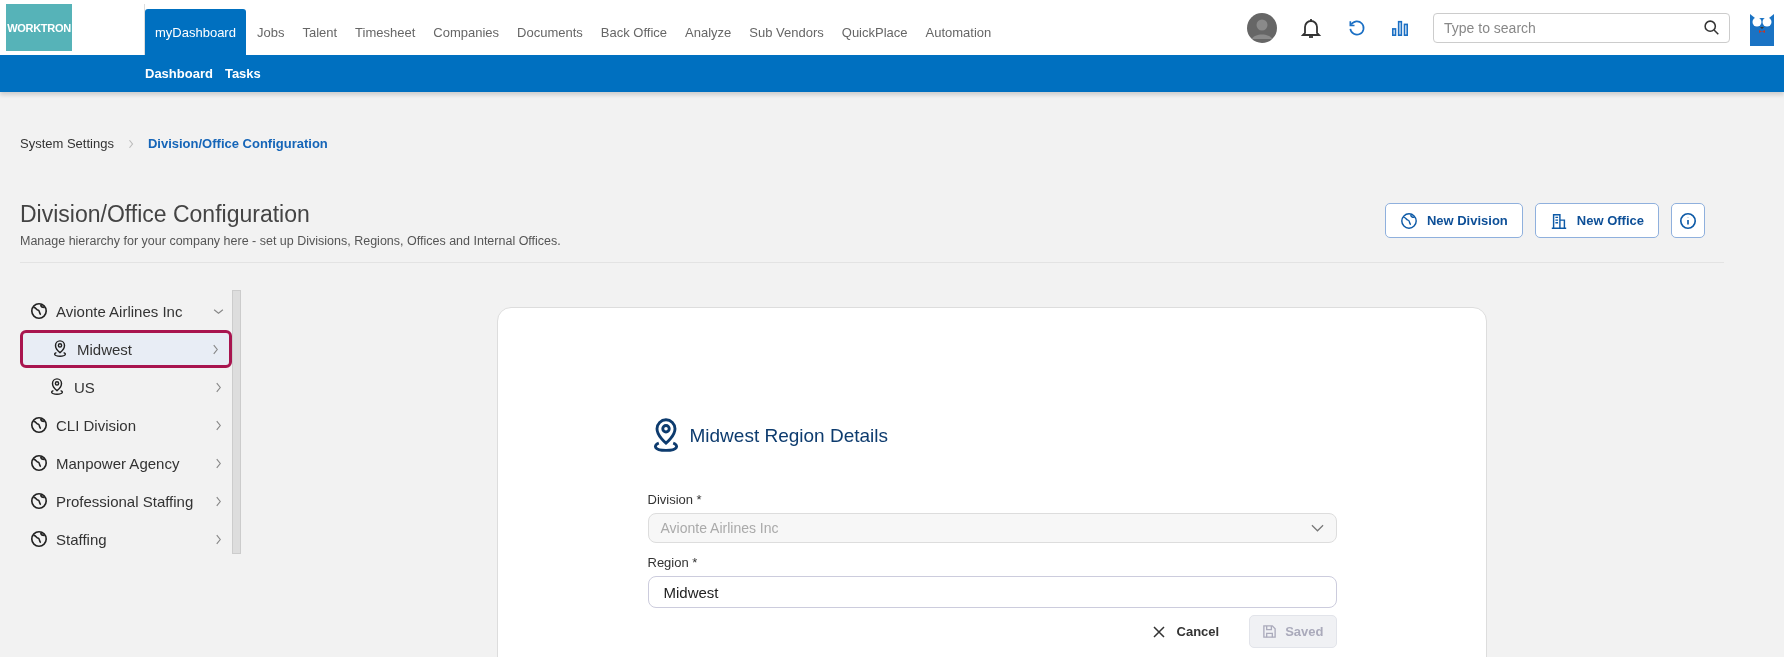 This screenshot has width=1784, height=657. I want to click on new-office-button: New Office, so click(1596, 220).